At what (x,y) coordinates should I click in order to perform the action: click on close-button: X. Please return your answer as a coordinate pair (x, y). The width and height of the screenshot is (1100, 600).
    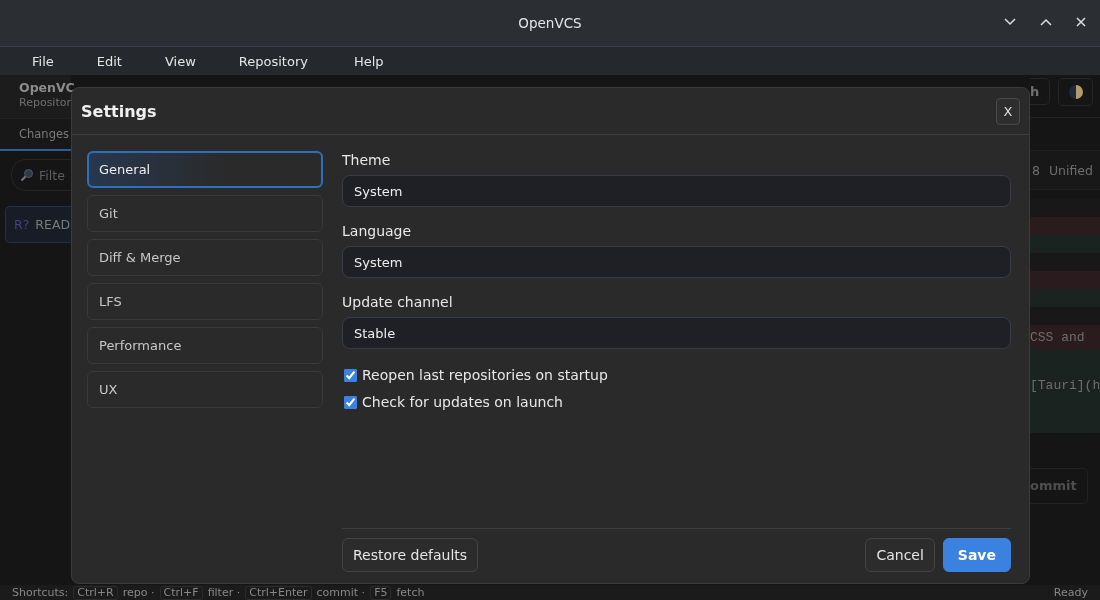
    Looking at the image, I should click on (1008, 111).